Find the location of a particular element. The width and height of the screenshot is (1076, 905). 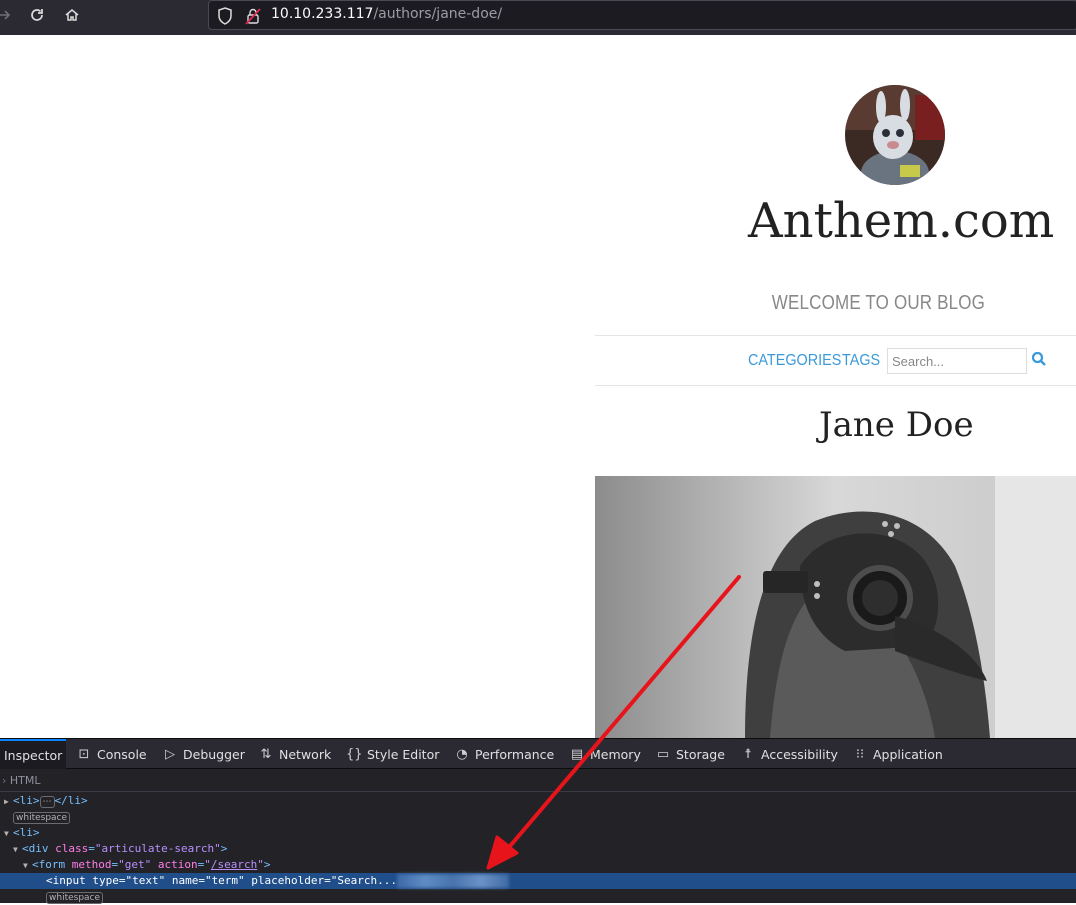

tab-console-label: Console is located at coordinates (122, 754).